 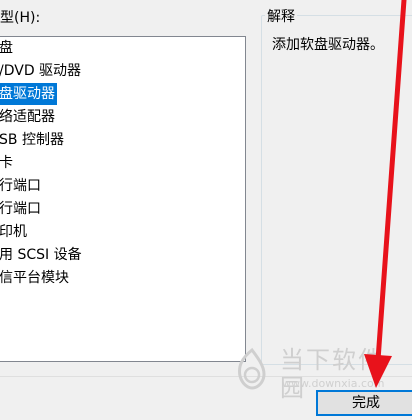 What do you see at coordinates (333, 383) in the screenshot?
I see `watermark-url: www.downxia.com` at bounding box center [333, 383].